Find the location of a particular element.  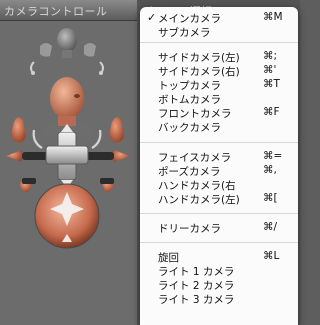

menu-item: サイドカメラ(左) ⌘; is located at coordinates (219, 57).